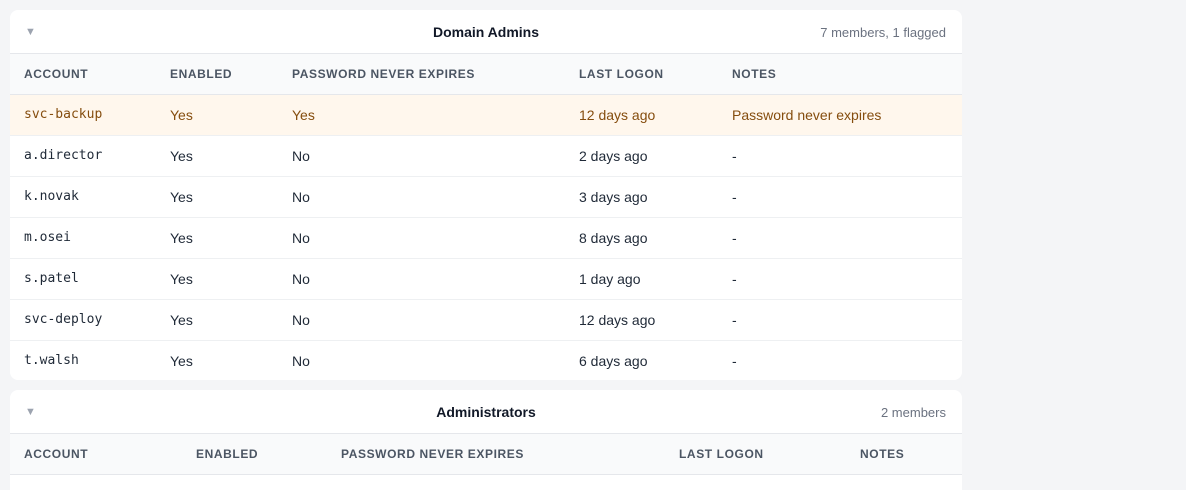 Image resolution: width=1186 pixels, height=490 pixels. Describe the element at coordinates (83, 197) in the screenshot. I see `cell-account: k.novak` at that location.